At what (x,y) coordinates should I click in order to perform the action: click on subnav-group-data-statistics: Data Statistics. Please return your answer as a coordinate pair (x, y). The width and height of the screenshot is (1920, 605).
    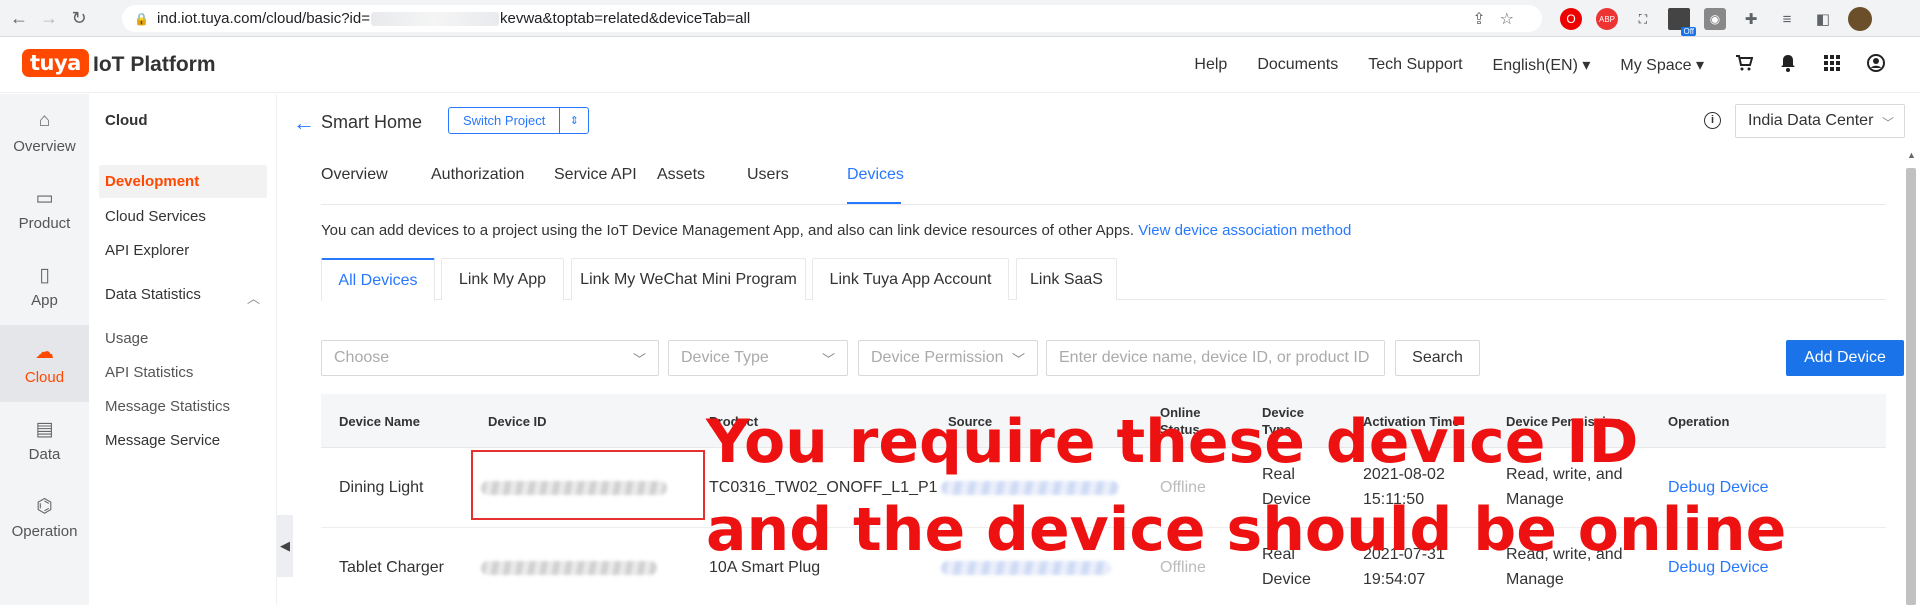
    Looking at the image, I should click on (153, 294).